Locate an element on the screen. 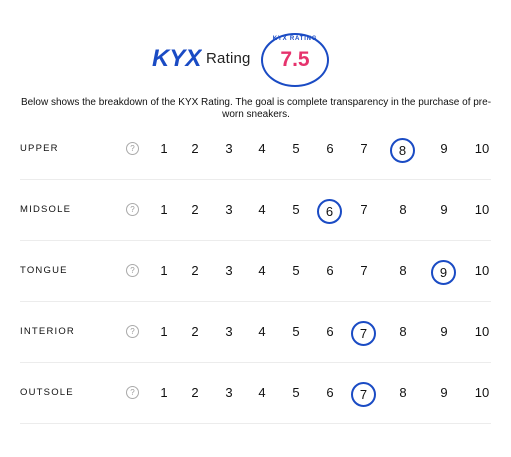  kyx-logo-text: KYX is located at coordinates (177, 58).